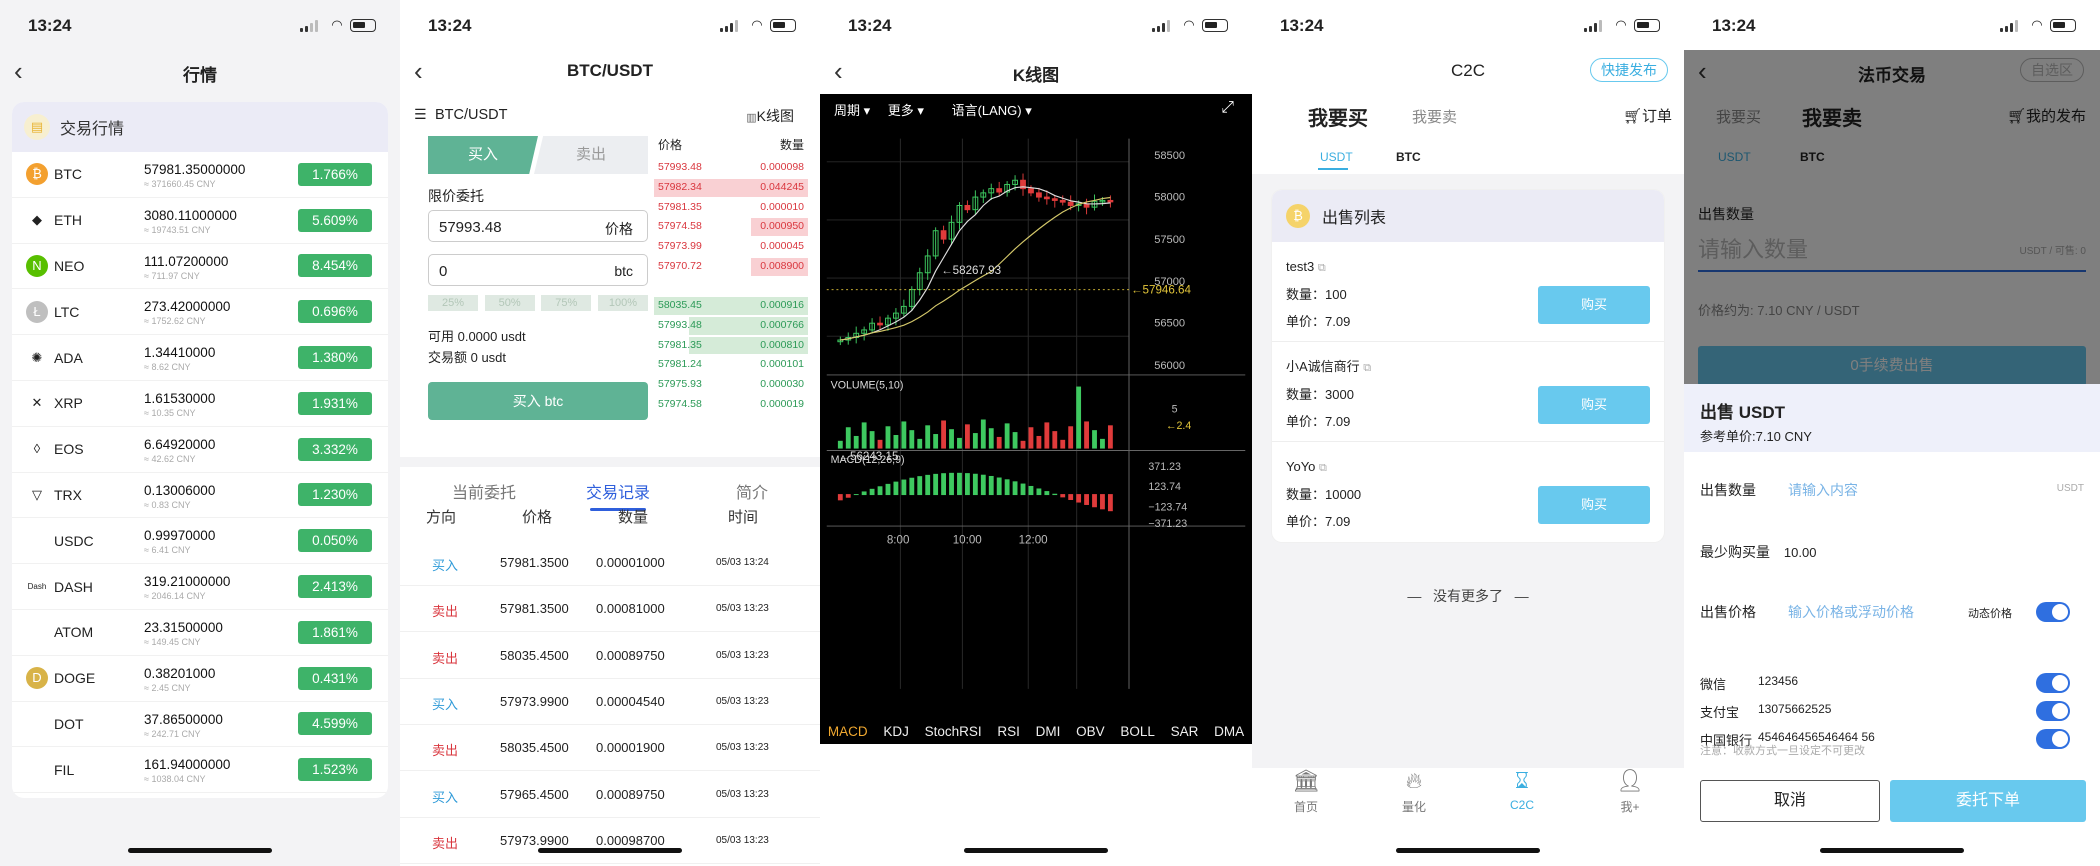 The image size is (2100, 866). I want to click on market-row: Ł LTC 273.42000000 ≈ 1752.62 CNY 0.696%, so click(200, 312).